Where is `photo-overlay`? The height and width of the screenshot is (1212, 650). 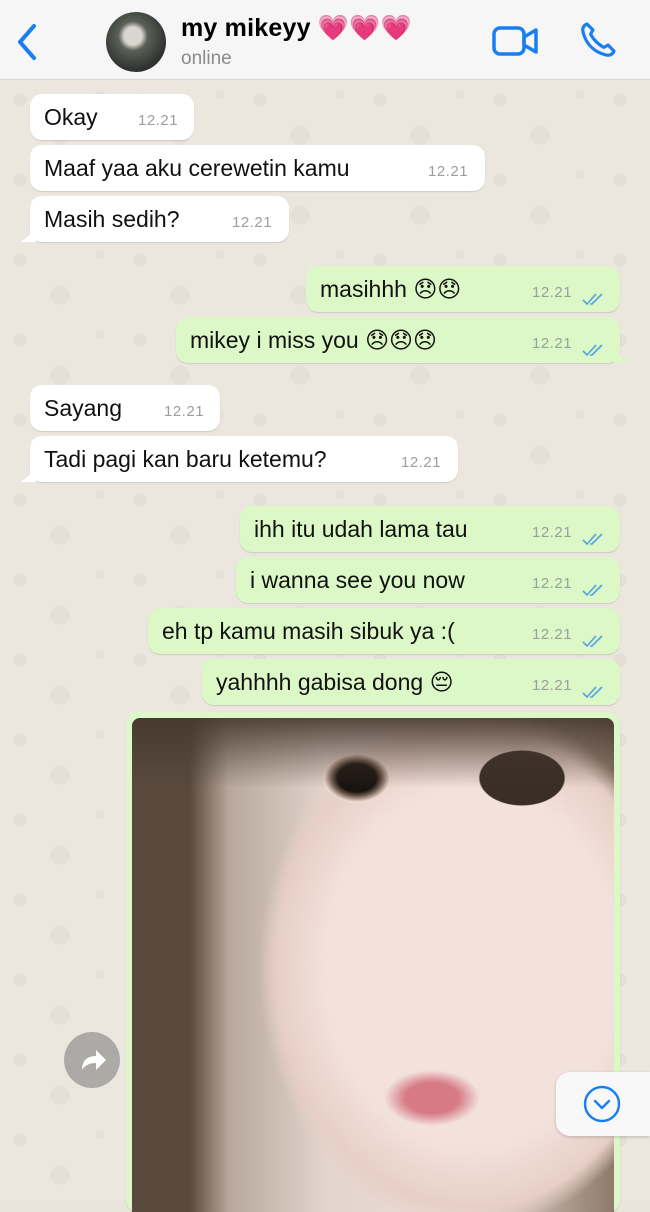
photo-overlay is located at coordinates (373, 753).